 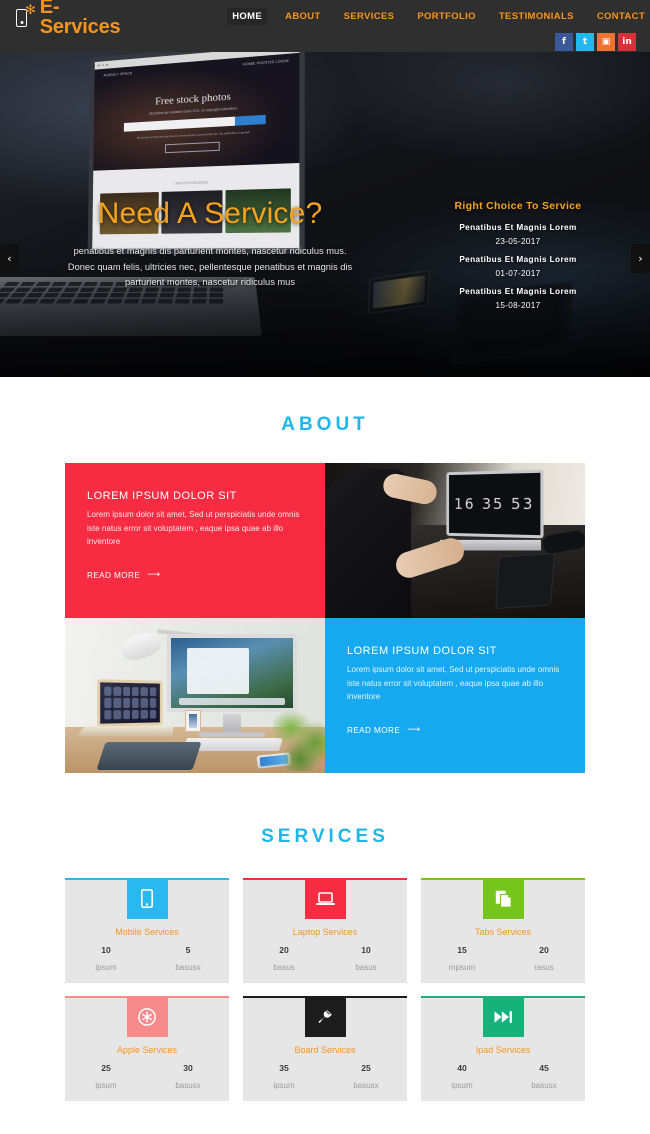 What do you see at coordinates (188, 950) in the screenshot?
I see `service-stat-number: 5` at bounding box center [188, 950].